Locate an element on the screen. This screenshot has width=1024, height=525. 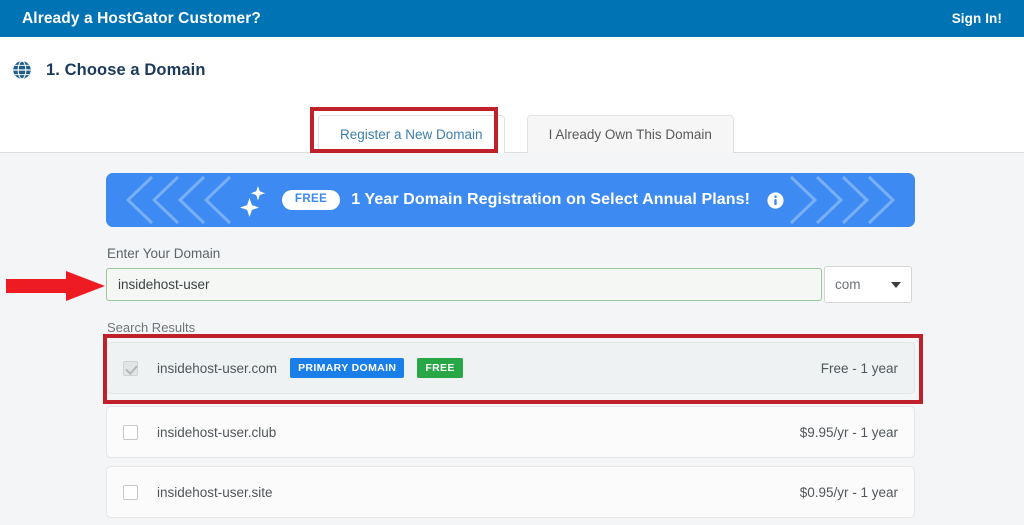
domain-search-input is located at coordinates (464, 284).